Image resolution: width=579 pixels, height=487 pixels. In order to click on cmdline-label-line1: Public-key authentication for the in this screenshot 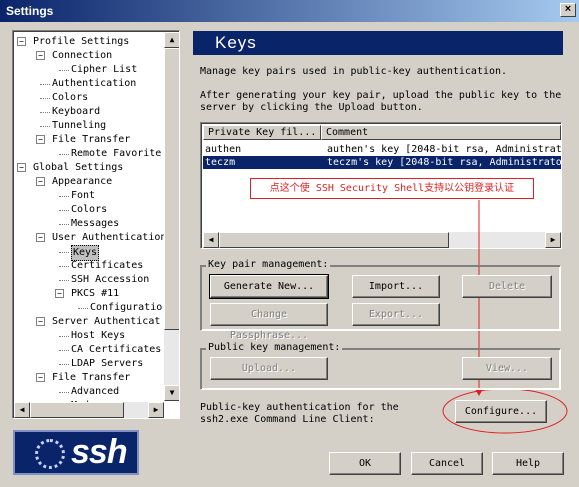, I will do `click(299, 407)`.